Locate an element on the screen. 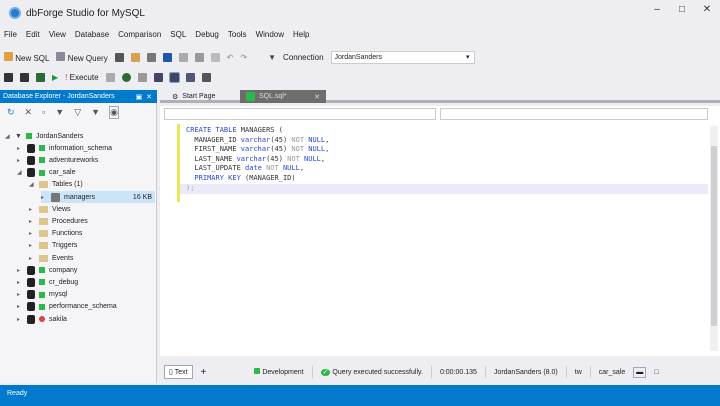  text-view-icon is located at coordinates (206, 77).